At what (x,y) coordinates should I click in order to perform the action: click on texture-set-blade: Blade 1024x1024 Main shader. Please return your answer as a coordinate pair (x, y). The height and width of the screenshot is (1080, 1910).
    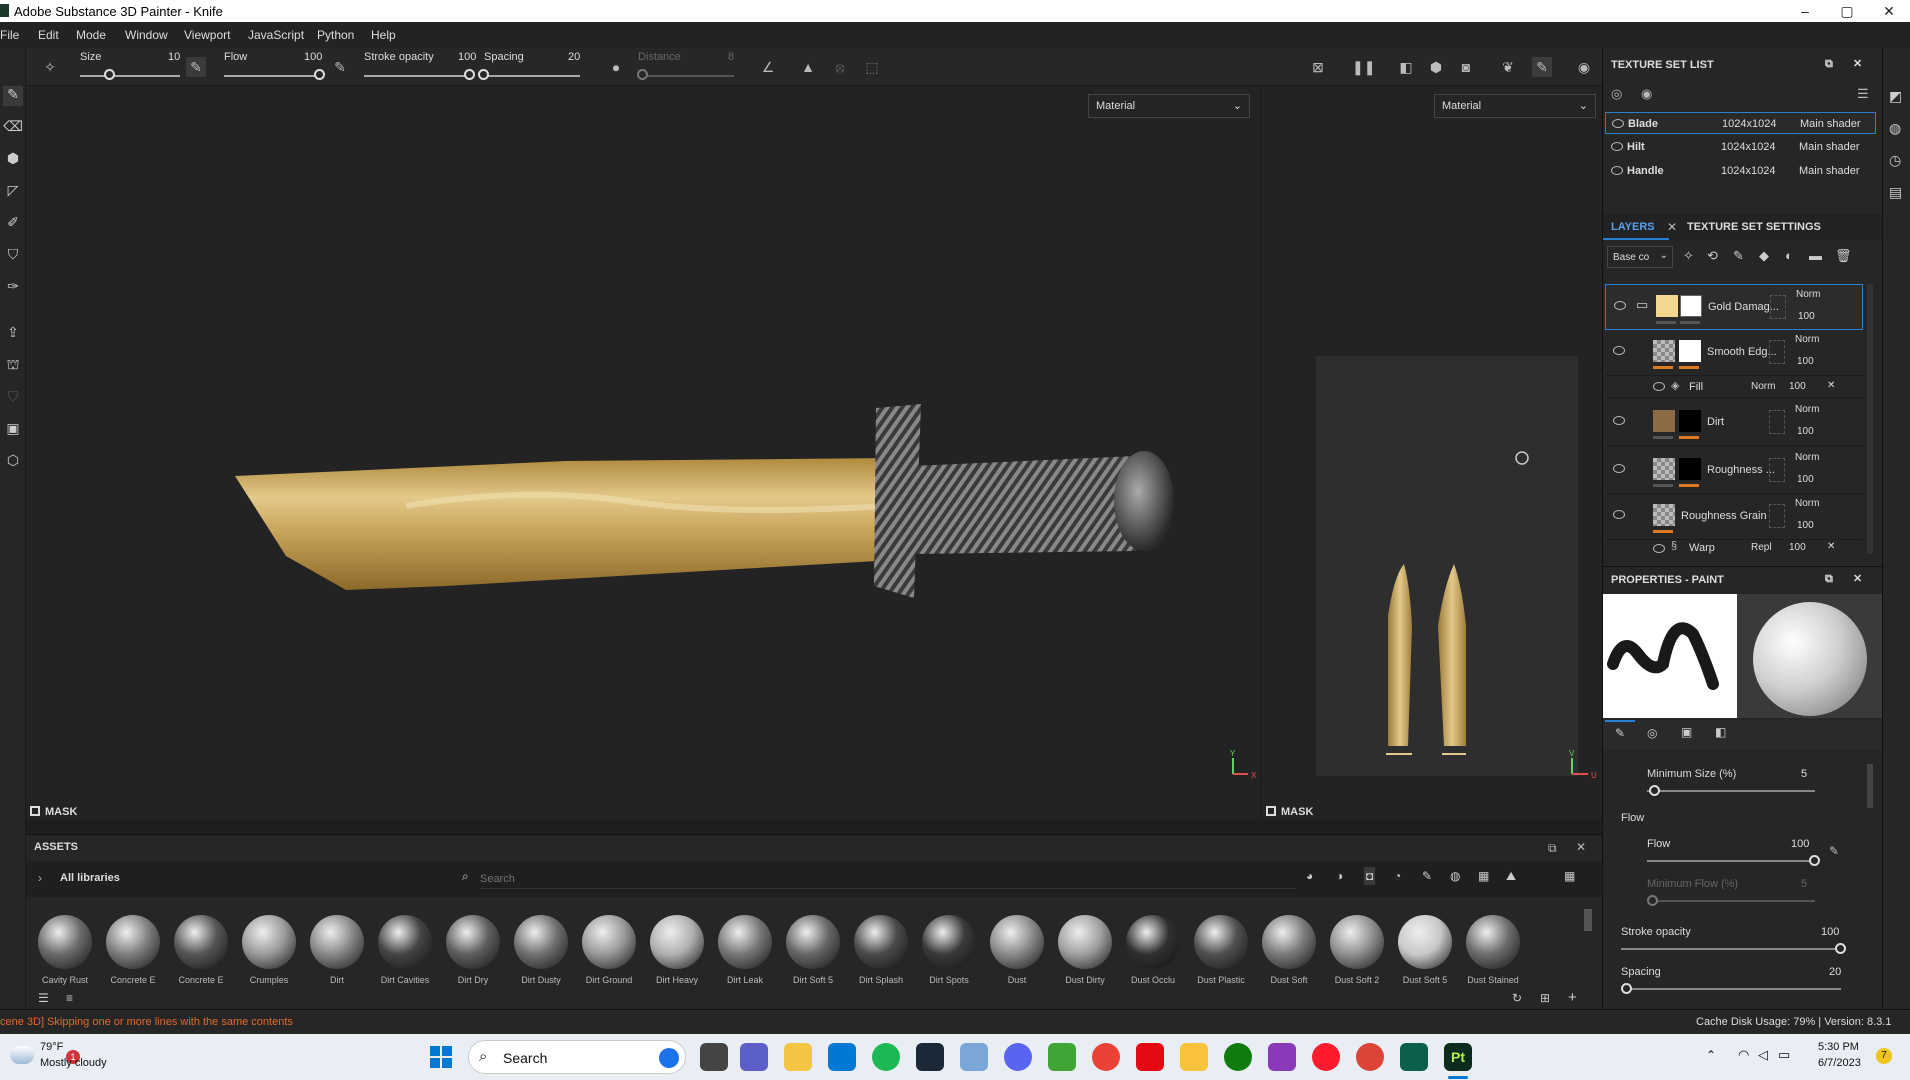
    Looking at the image, I should click on (1740, 123).